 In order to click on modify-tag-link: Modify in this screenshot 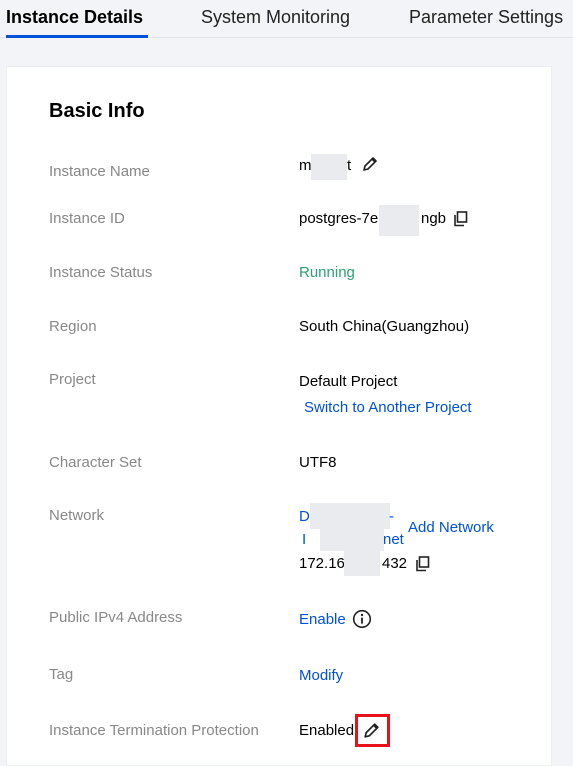, I will do `click(321, 675)`.